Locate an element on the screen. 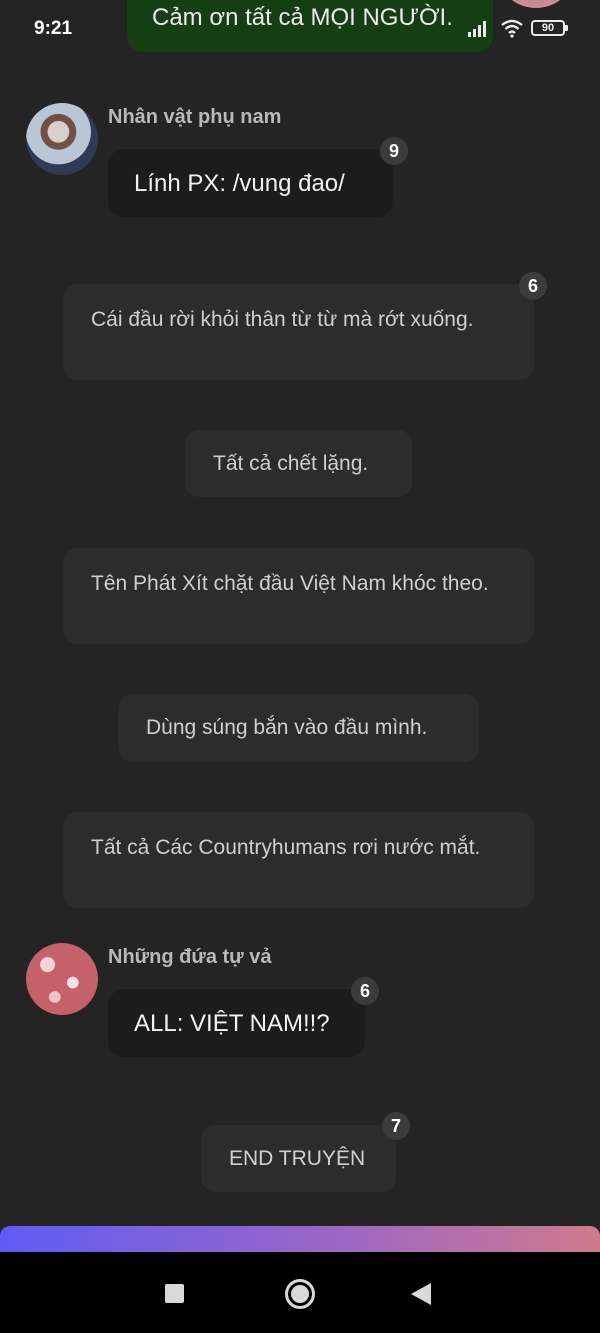  comment-count-badge: 7 is located at coordinates (396, 1126).